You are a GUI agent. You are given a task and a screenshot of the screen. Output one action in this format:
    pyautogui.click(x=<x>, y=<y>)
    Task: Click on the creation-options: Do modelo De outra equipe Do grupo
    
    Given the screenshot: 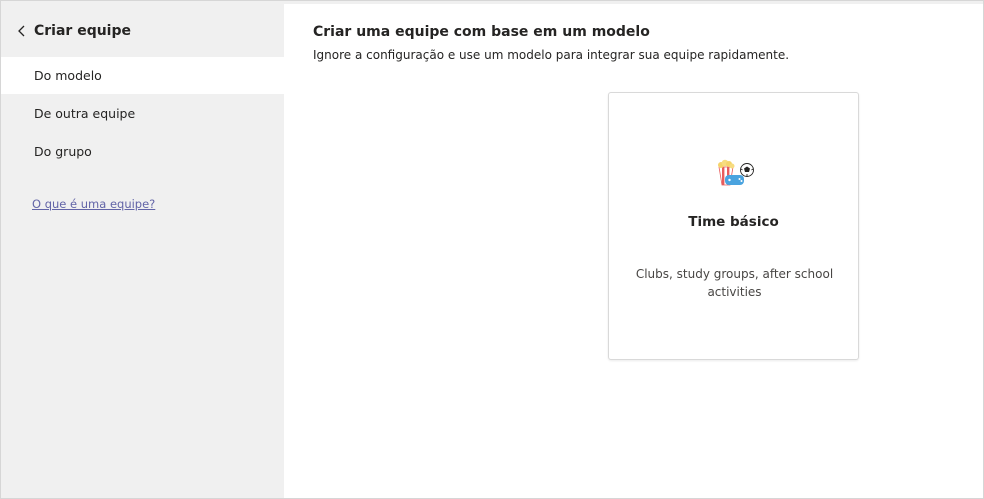 What is the action you would take?
    pyautogui.click(x=142, y=114)
    